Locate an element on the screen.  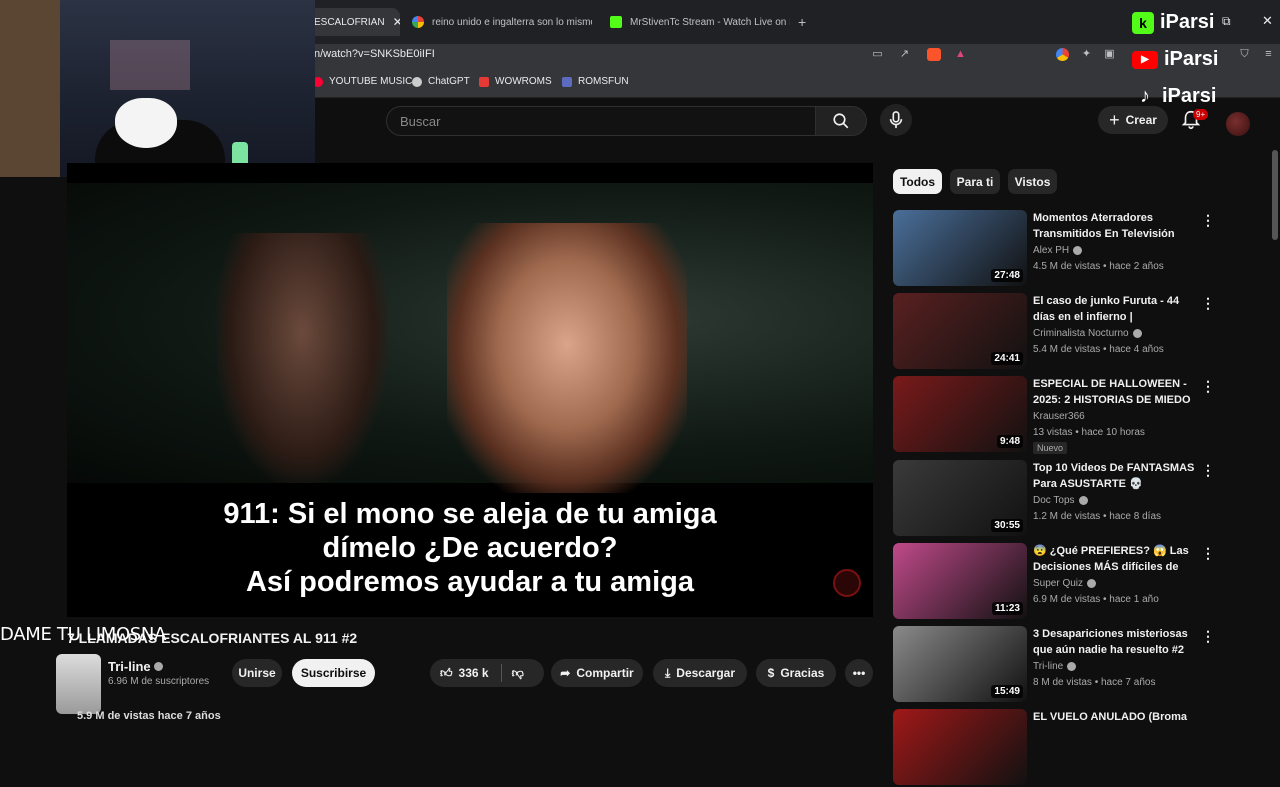
search-icon is located at coordinates (841, 121).